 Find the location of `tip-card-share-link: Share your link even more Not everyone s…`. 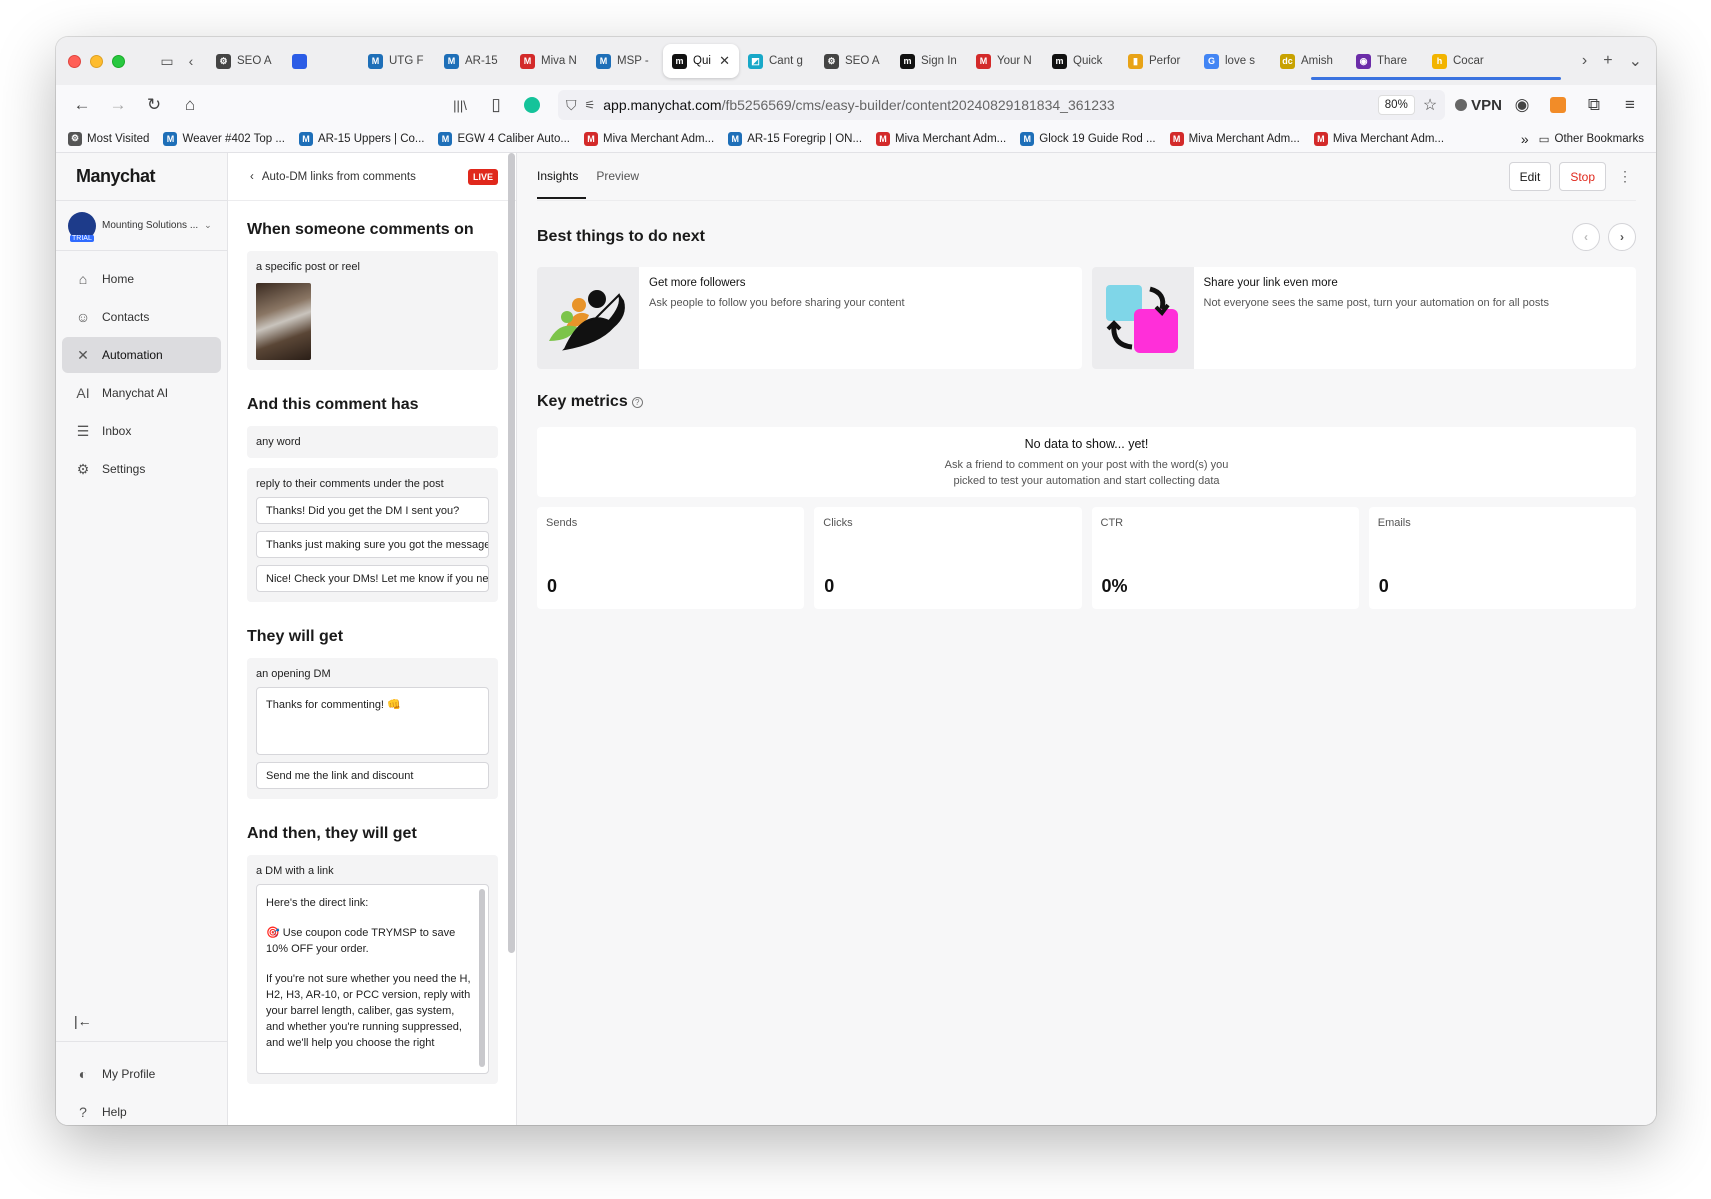

tip-card-share-link: Share your link even more Not everyone s… is located at coordinates (1363, 318).